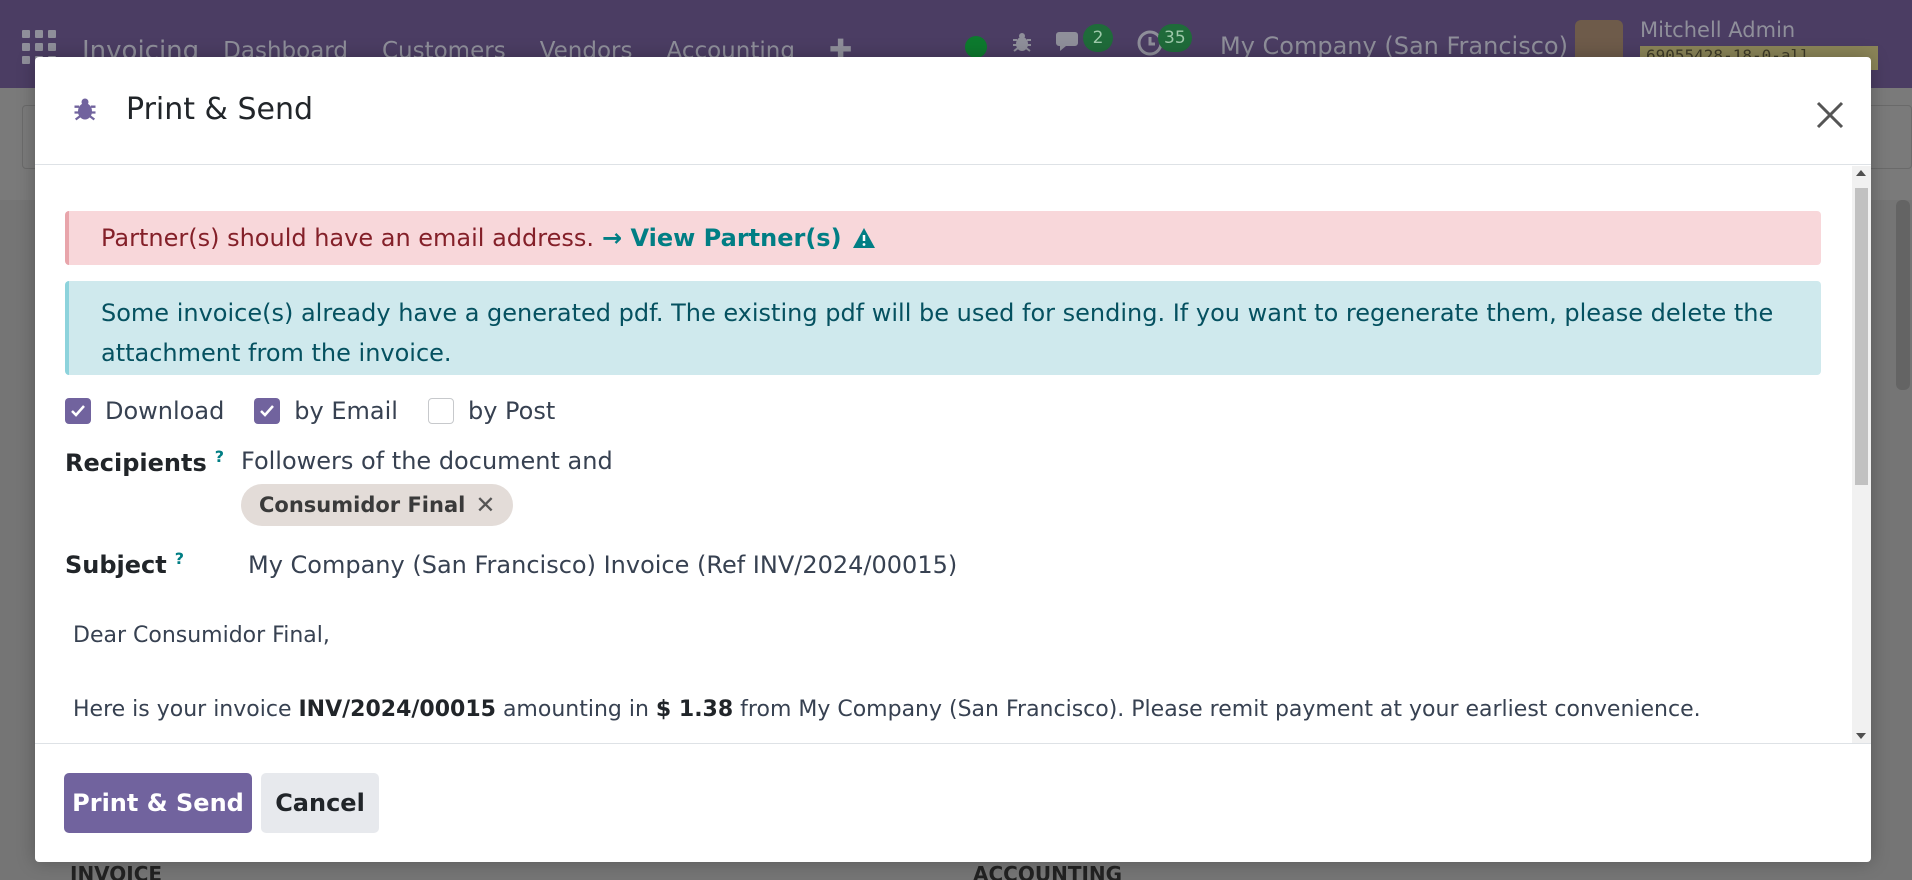 Image resolution: width=1912 pixels, height=880 pixels. I want to click on recipient-tag: Consumidor Final ✕, so click(377, 505).